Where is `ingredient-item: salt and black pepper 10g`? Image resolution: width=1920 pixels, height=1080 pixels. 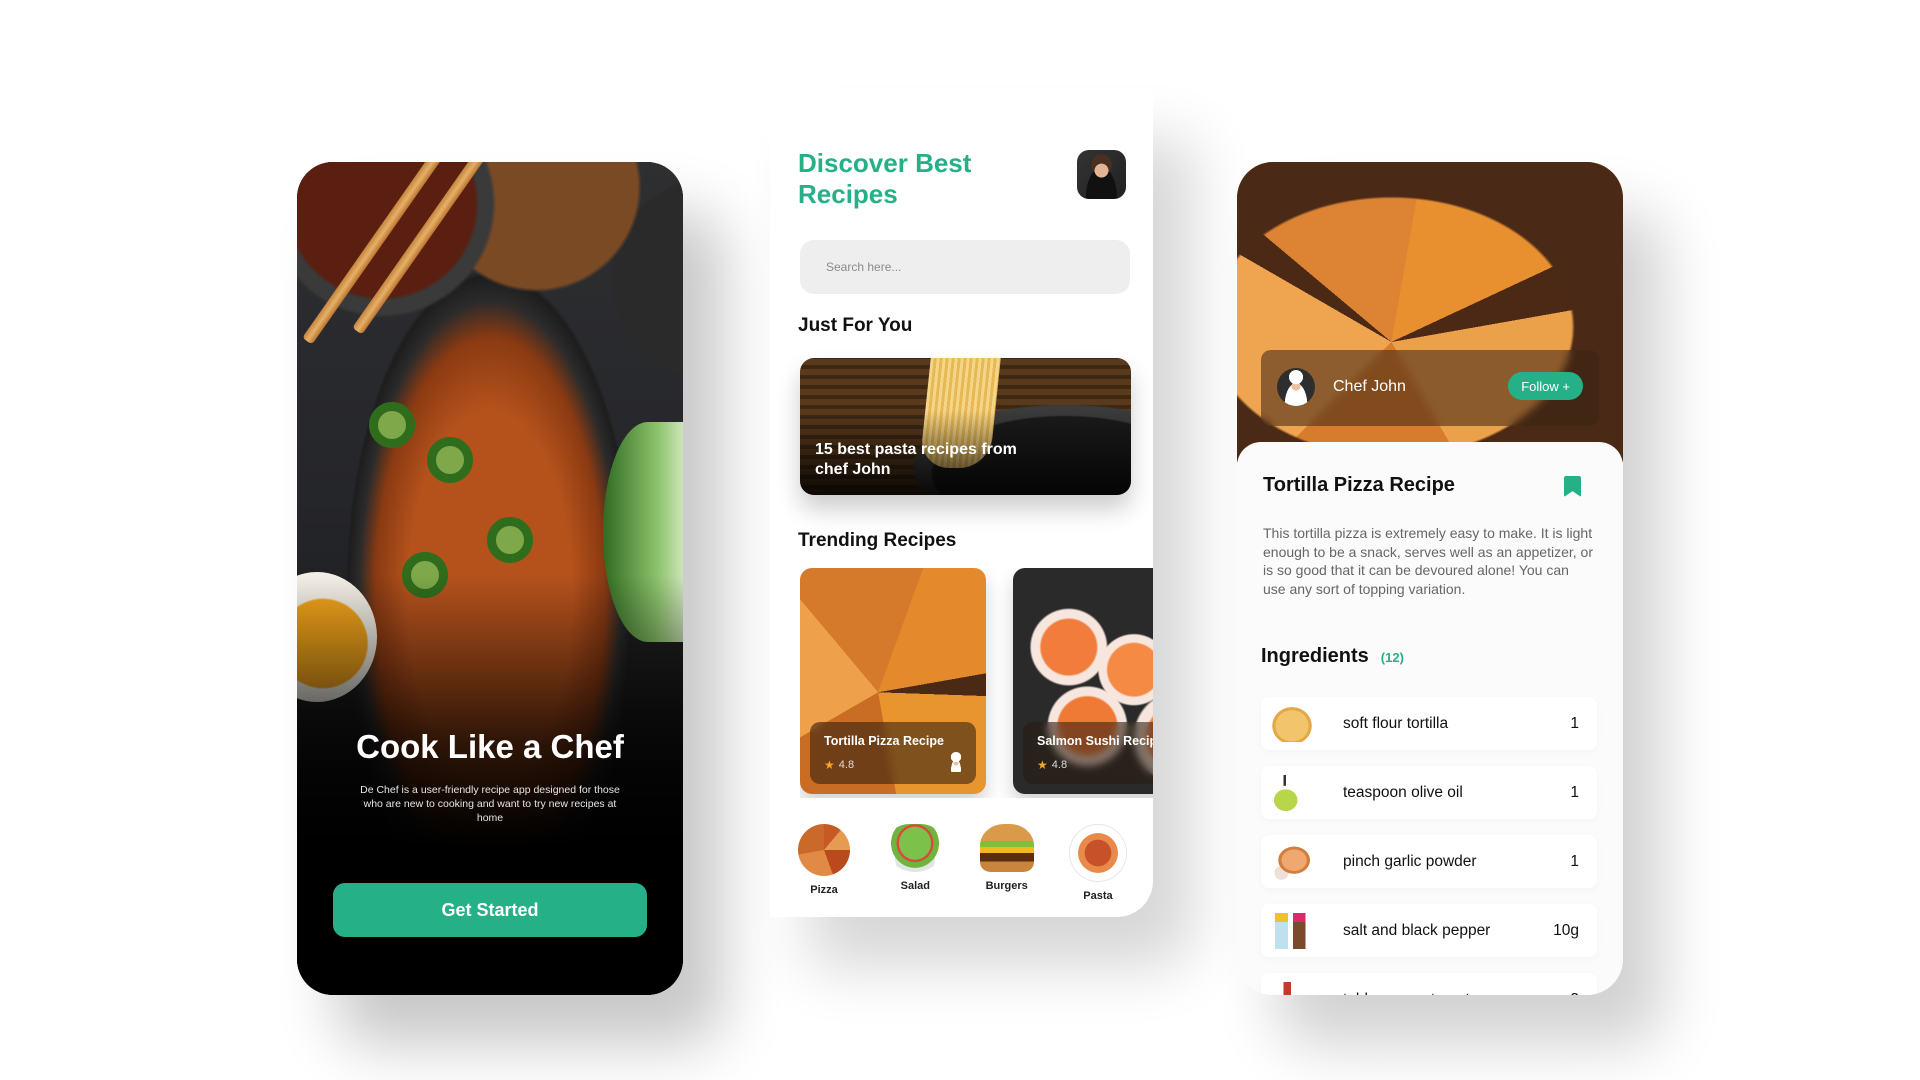 ingredient-item: salt and black pepper 10g is located at coordinates (1429, 930).